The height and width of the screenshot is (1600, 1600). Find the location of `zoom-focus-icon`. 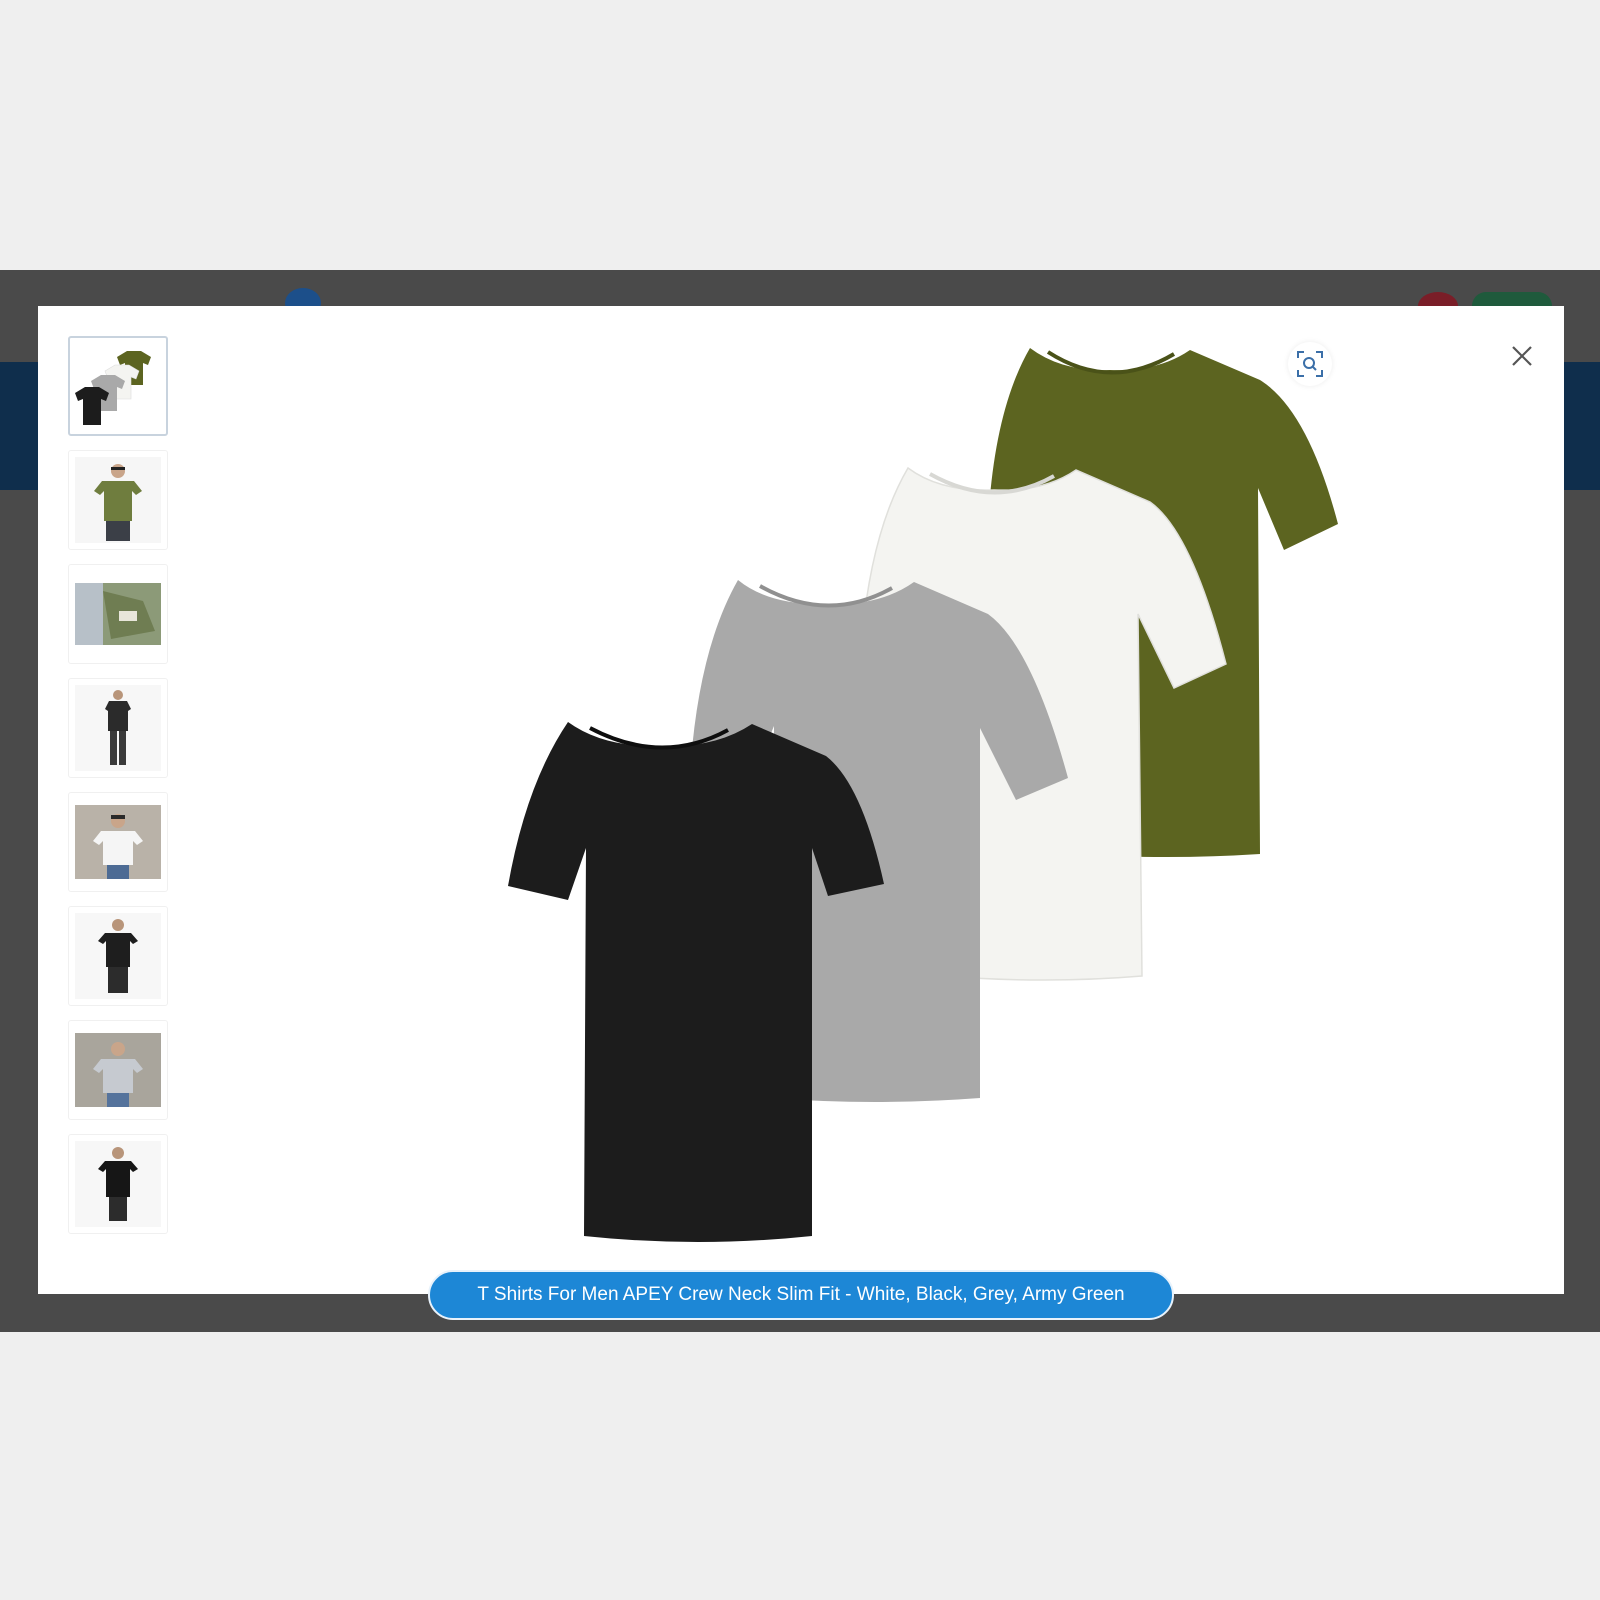

zoom-focus-icon is located at coordinates (1310, 364).